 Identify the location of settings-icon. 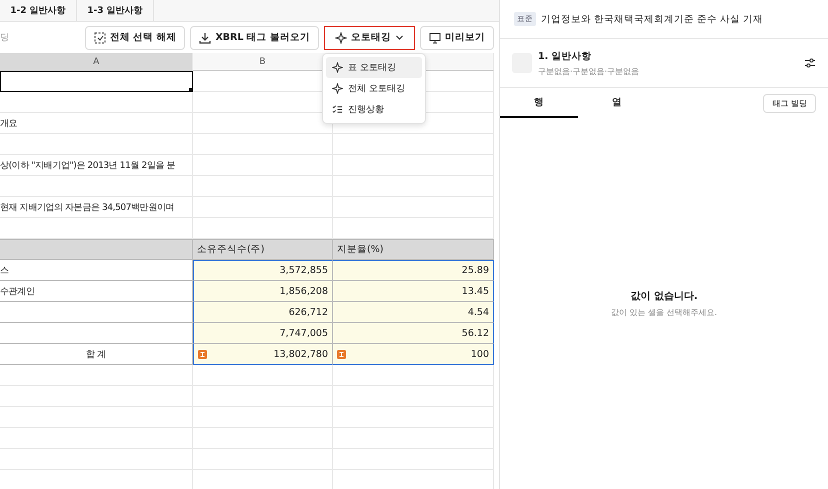
(810, 63).